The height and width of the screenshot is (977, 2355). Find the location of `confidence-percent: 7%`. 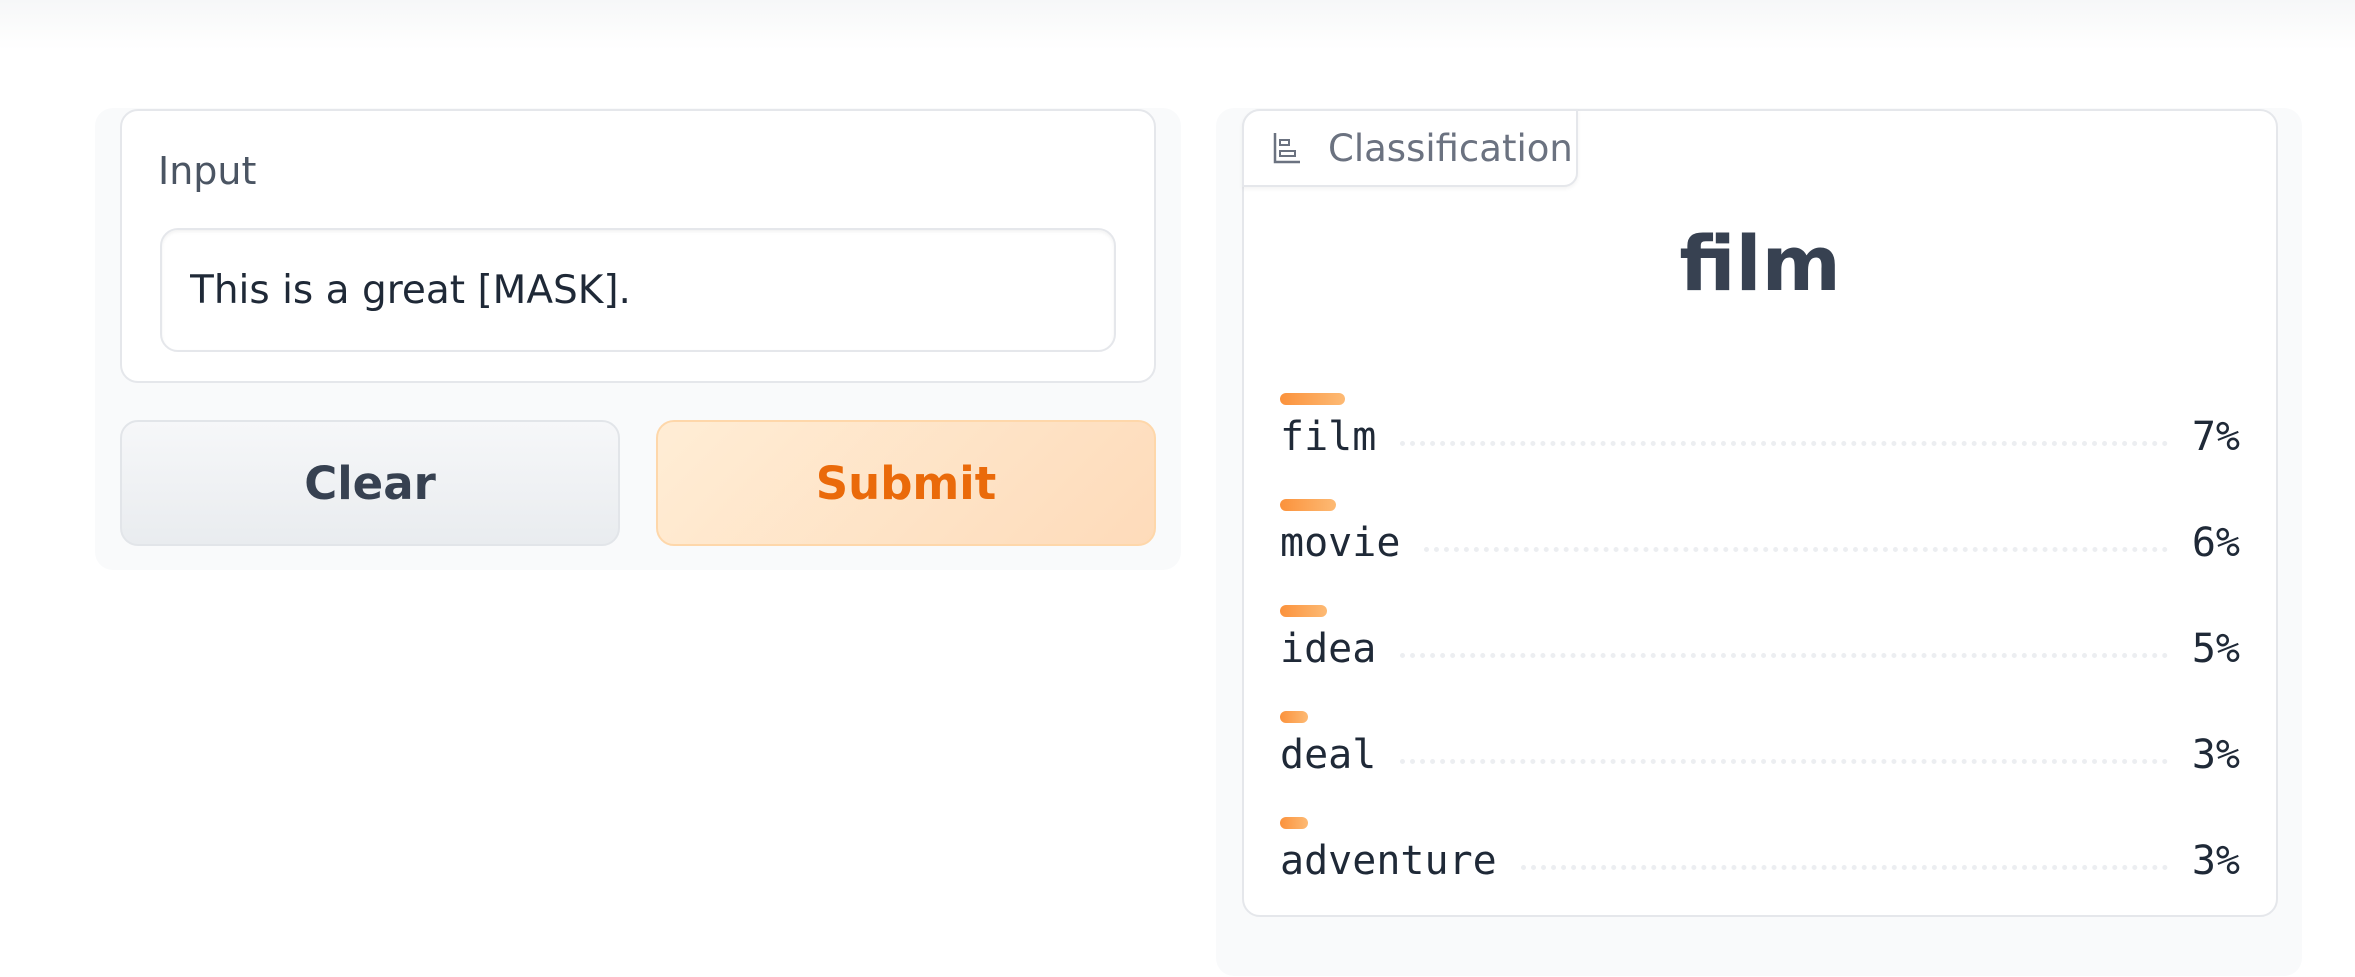

confidence-percent: 7% is located at coordinates (2215, 437).